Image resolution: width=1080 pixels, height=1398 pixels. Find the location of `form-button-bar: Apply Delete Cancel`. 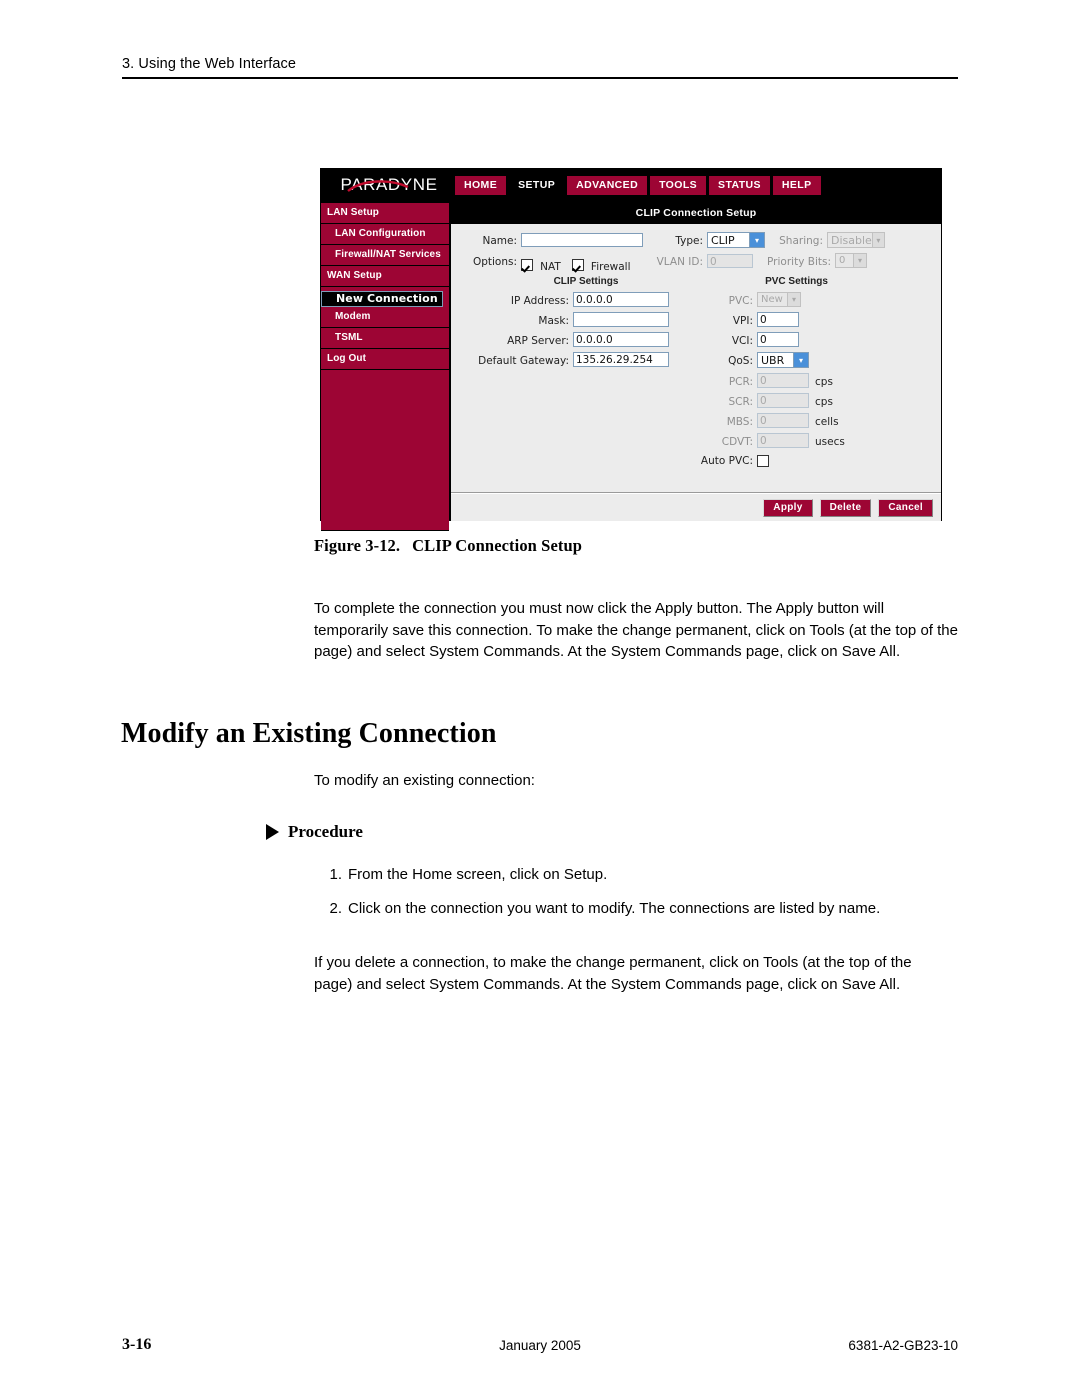

form-button-bar: Apply Delete Cancel is located at coordinates (696, 507).